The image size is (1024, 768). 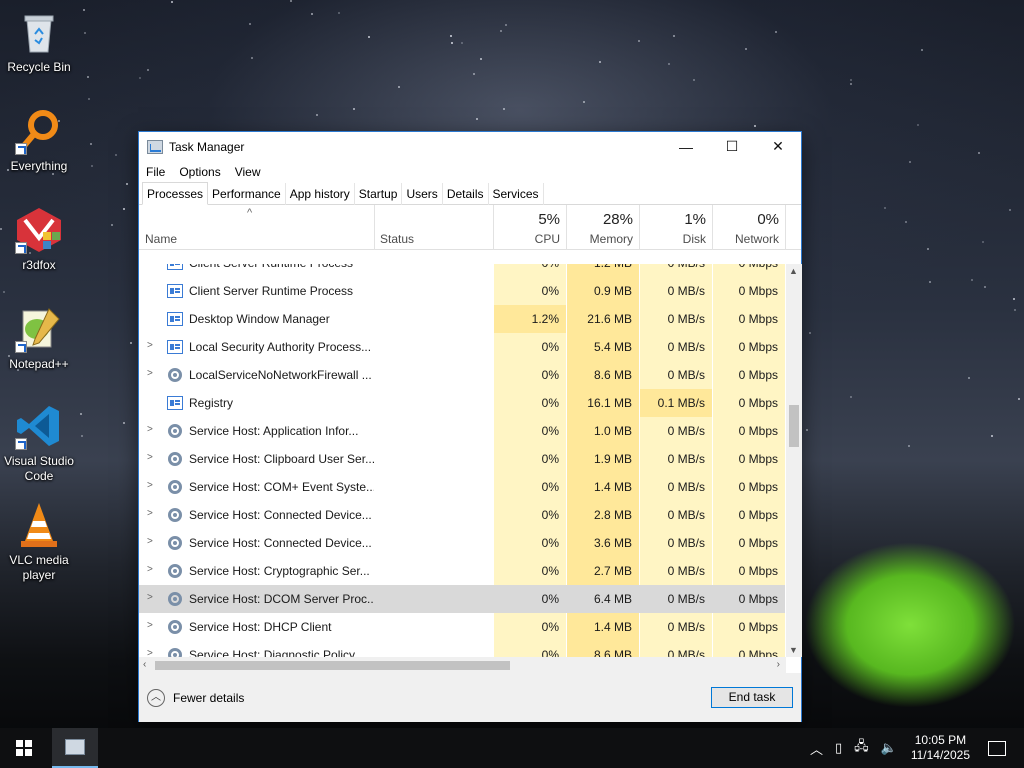 I want to click on vertical-scrollbar: ▲ ▼, so click(x=794, y=460).